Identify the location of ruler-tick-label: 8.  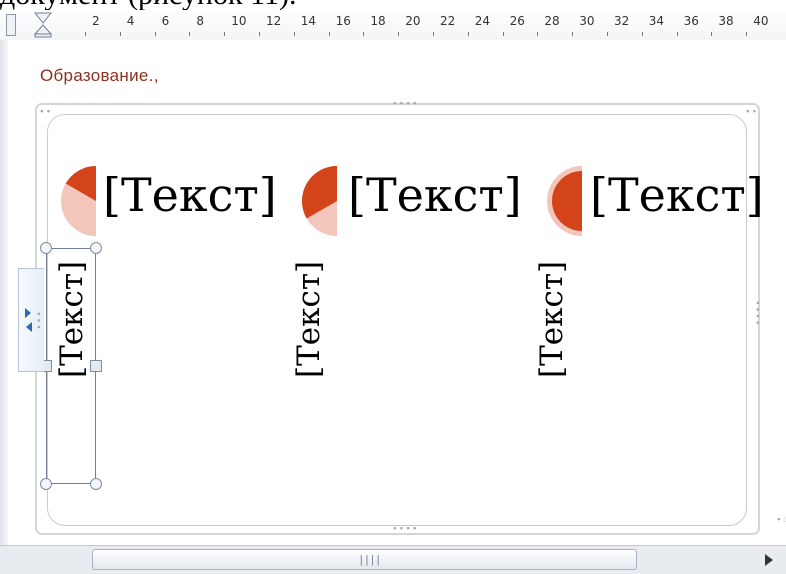
(200, 21).